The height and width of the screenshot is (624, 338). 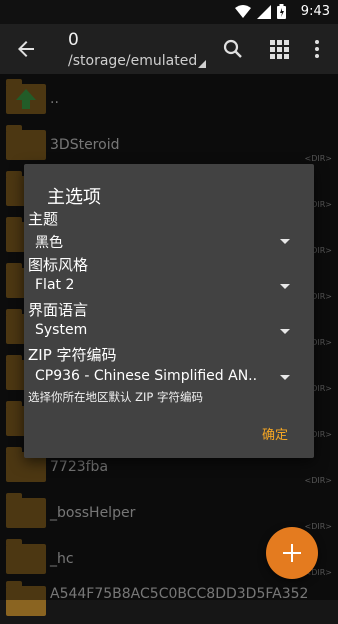 What do you see at coordinates (317, 49) in the screenshot?
I see `more-vert-icon` at bounding box center [317, 49].